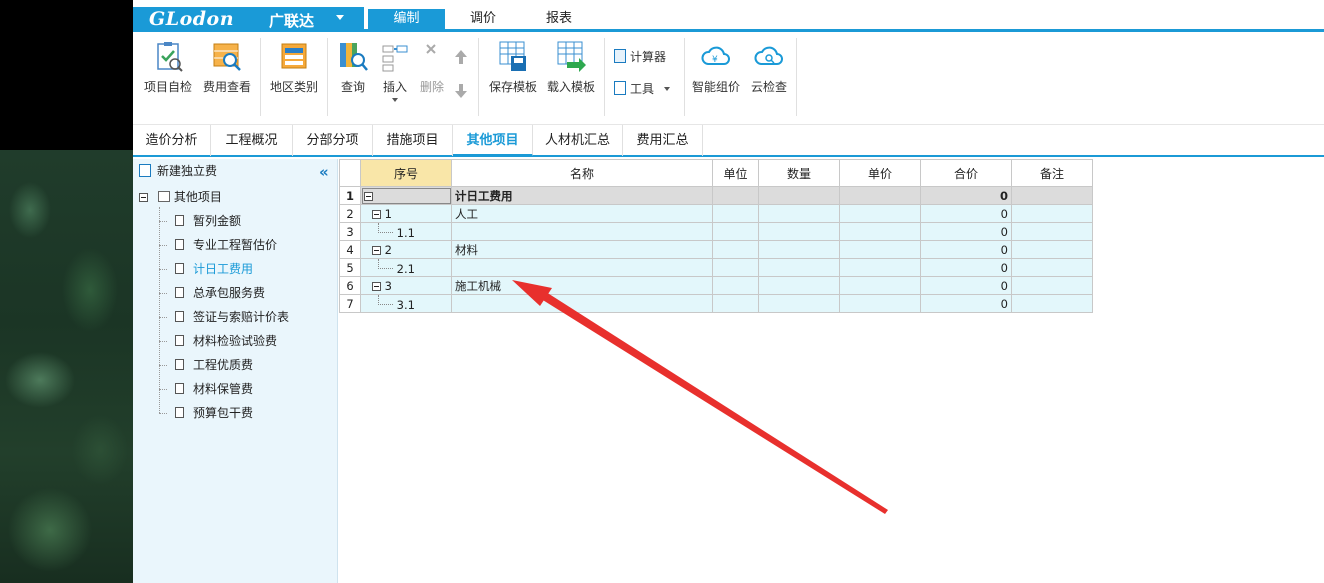 The width and height of the screenshot is (1324, 583). I want to click on load-template-button: 载入模板, so click(571, 67).